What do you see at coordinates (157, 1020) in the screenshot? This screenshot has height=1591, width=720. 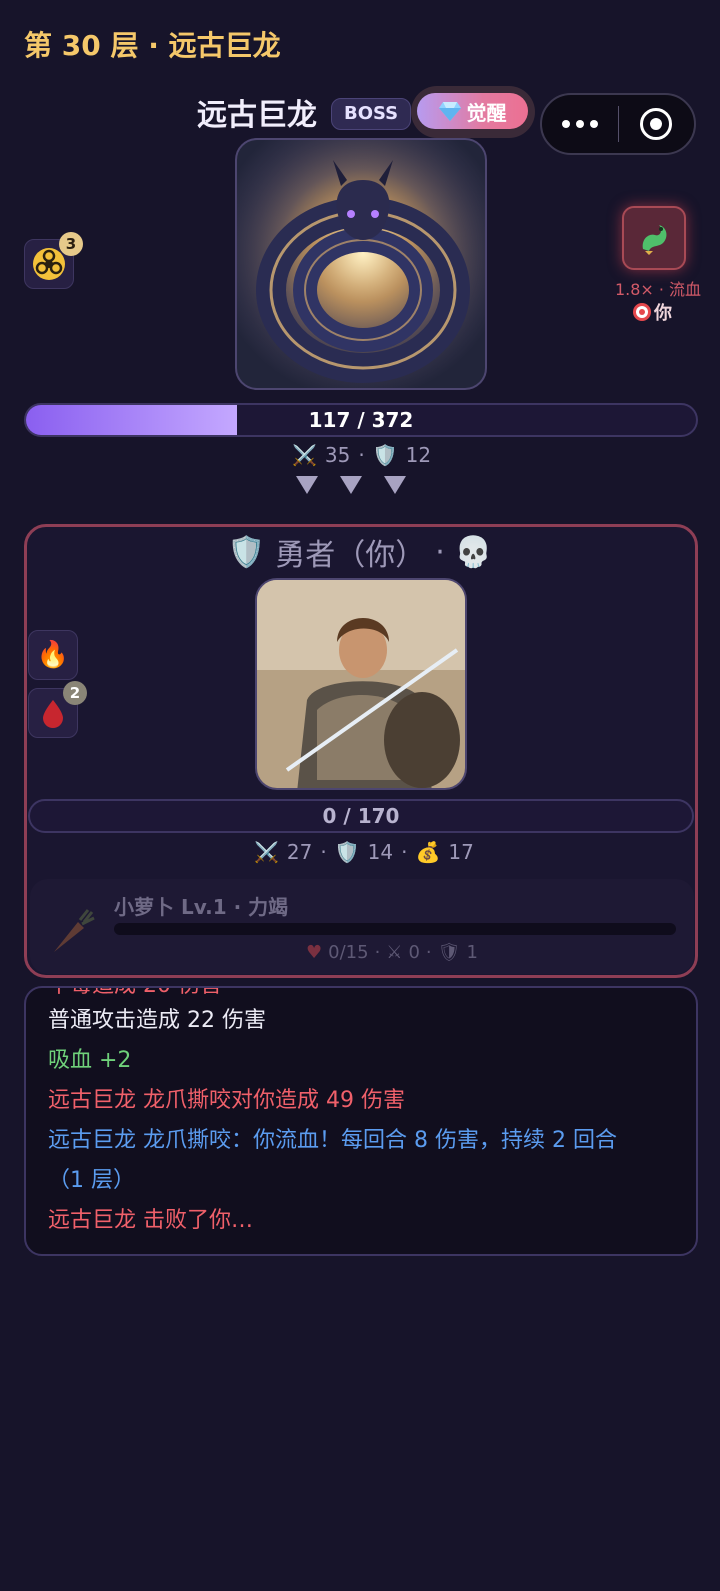 I see `log-line: 普通攻击造成 22 伤害` at bounding box center [157, 1020].